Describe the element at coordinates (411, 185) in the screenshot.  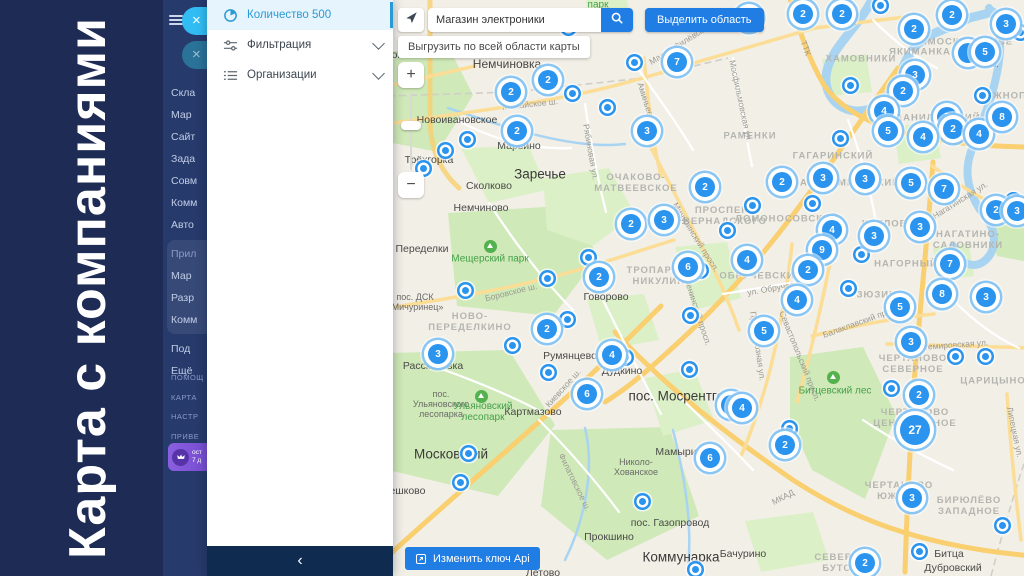
I see `zoom-out-button: −` at that location.